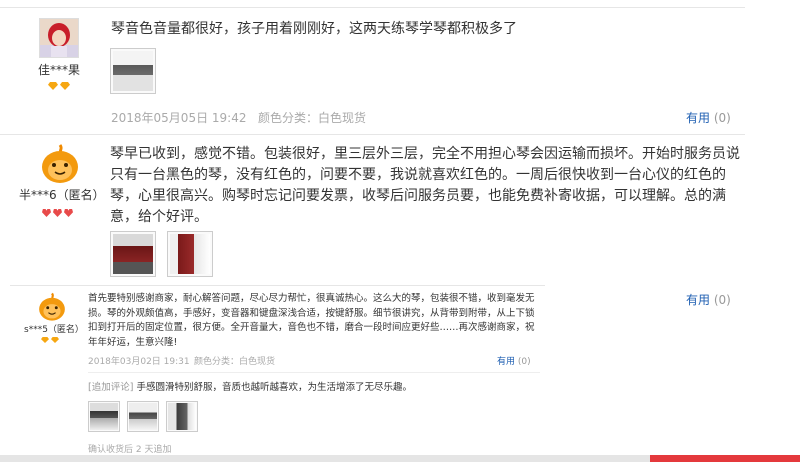 The image size is (800, 462). I want to click on reviewer-name: s***5（匿名）, so click(54, 330).